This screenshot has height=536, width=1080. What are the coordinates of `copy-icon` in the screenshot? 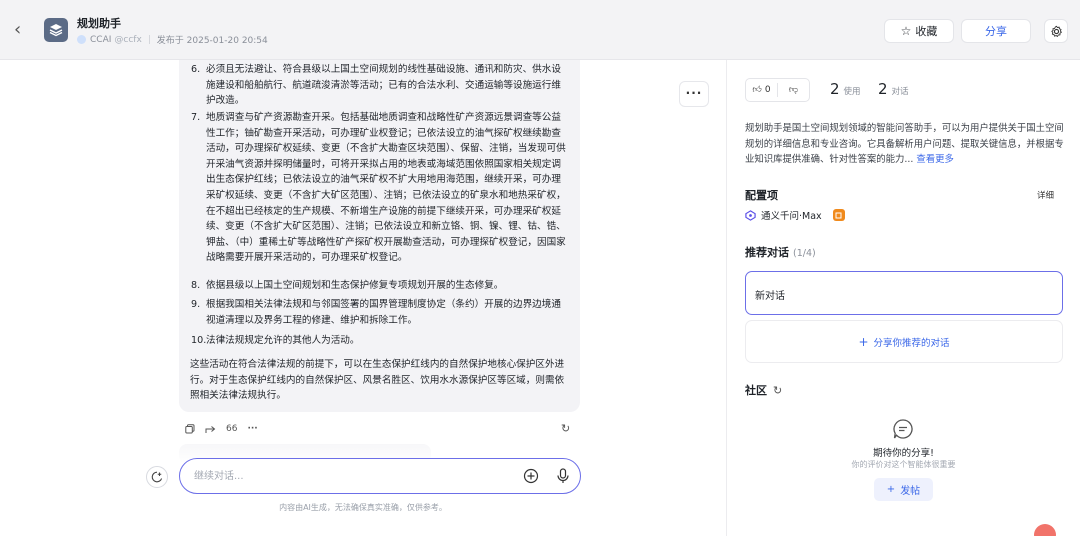 It's located at (190, 429).